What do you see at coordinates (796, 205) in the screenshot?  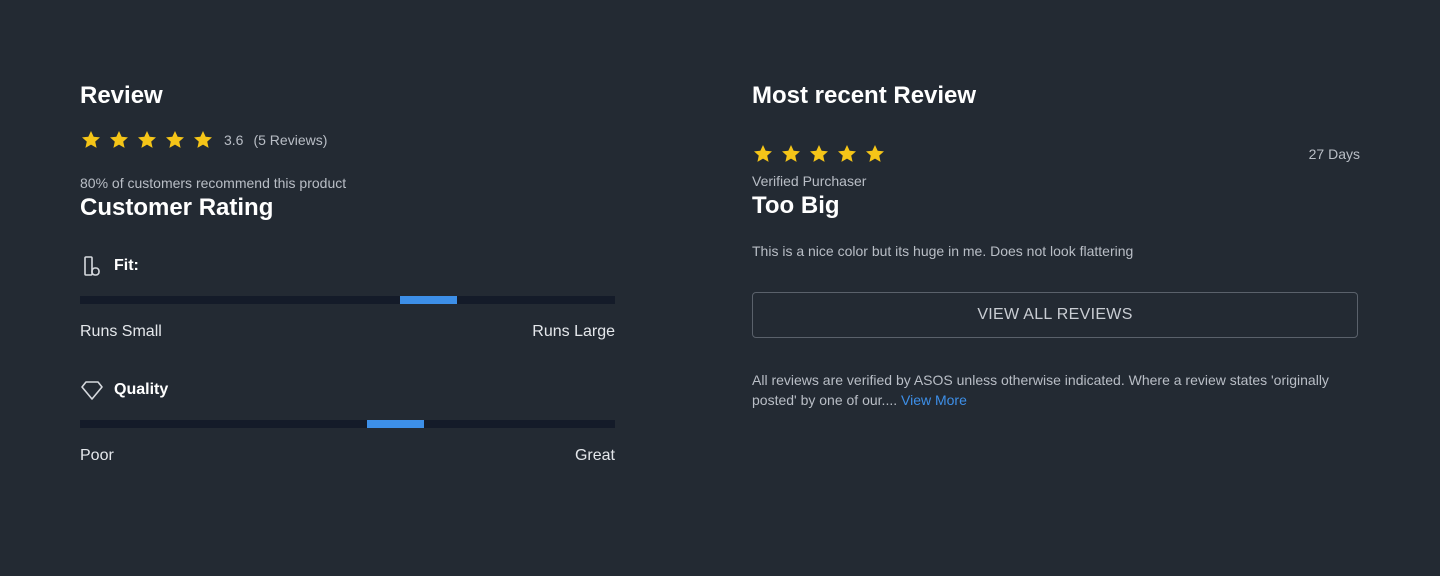 I see `review-title: Too Big` at bounding box center [796, 205].